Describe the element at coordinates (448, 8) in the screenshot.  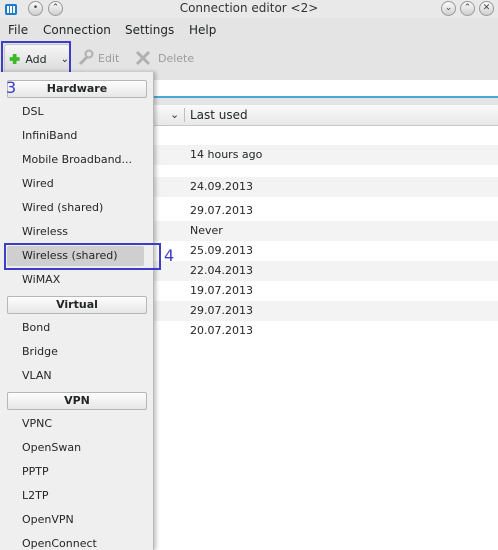
I see `minimize-icon: ⌄` at that location.